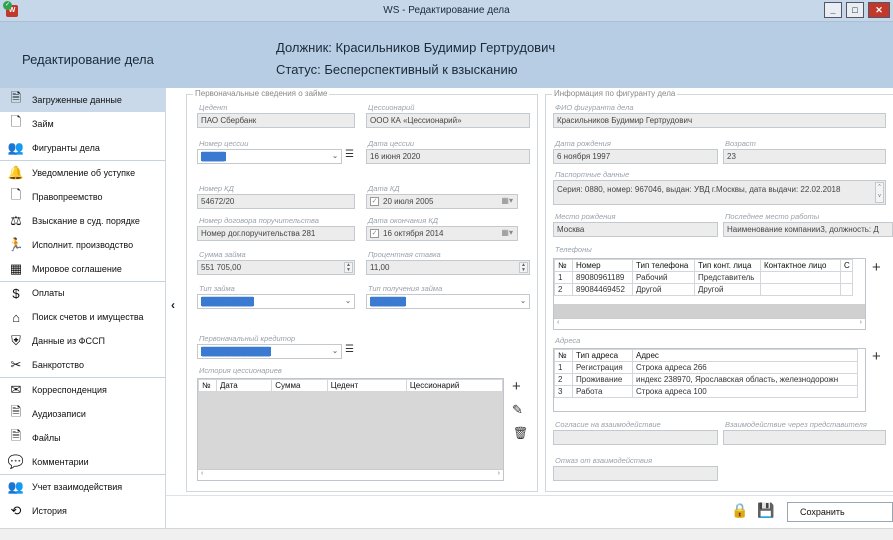  I want to click on collapse-sidebar-icon: ‹, so click(173, 305).